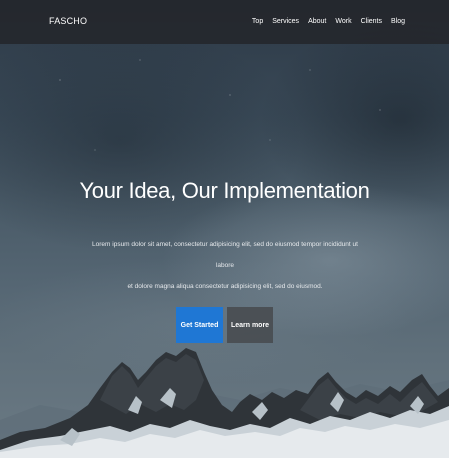  What do you see at coordinates (343, 21) in the screenshot?
I see `nav-link-work: Work` at bounding box center [343, 21].